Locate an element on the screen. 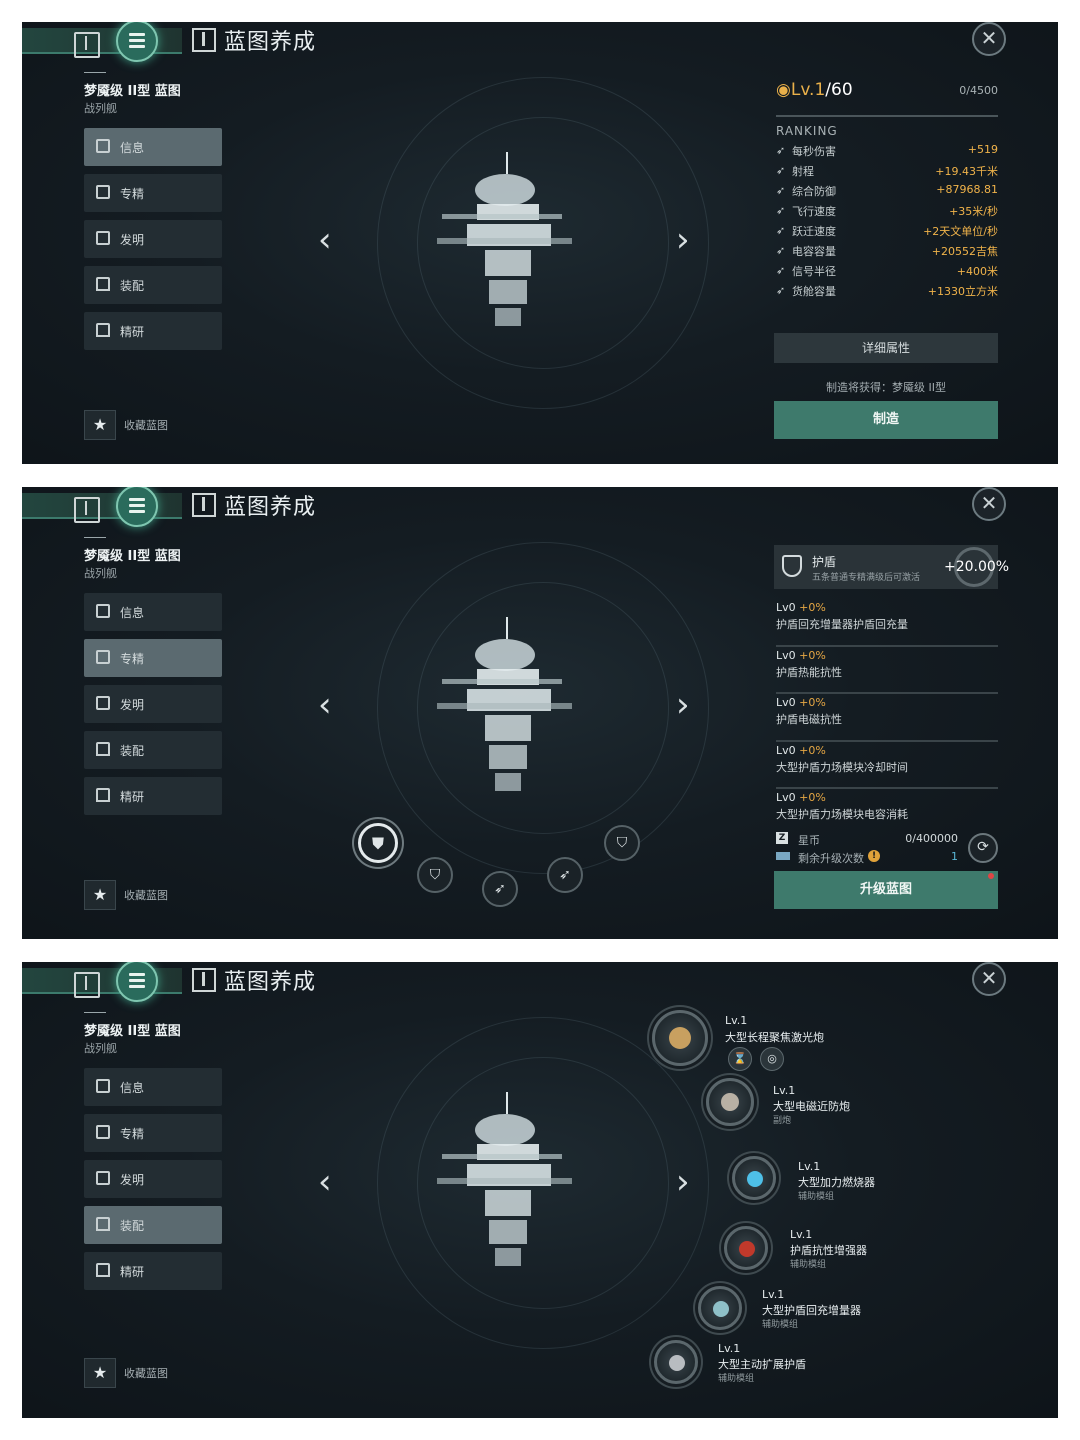 This screenshot has height=1440, width=1080. spec-row: Lv0 +0% 护盾热能抗性 is located at coordinates (887, 670).